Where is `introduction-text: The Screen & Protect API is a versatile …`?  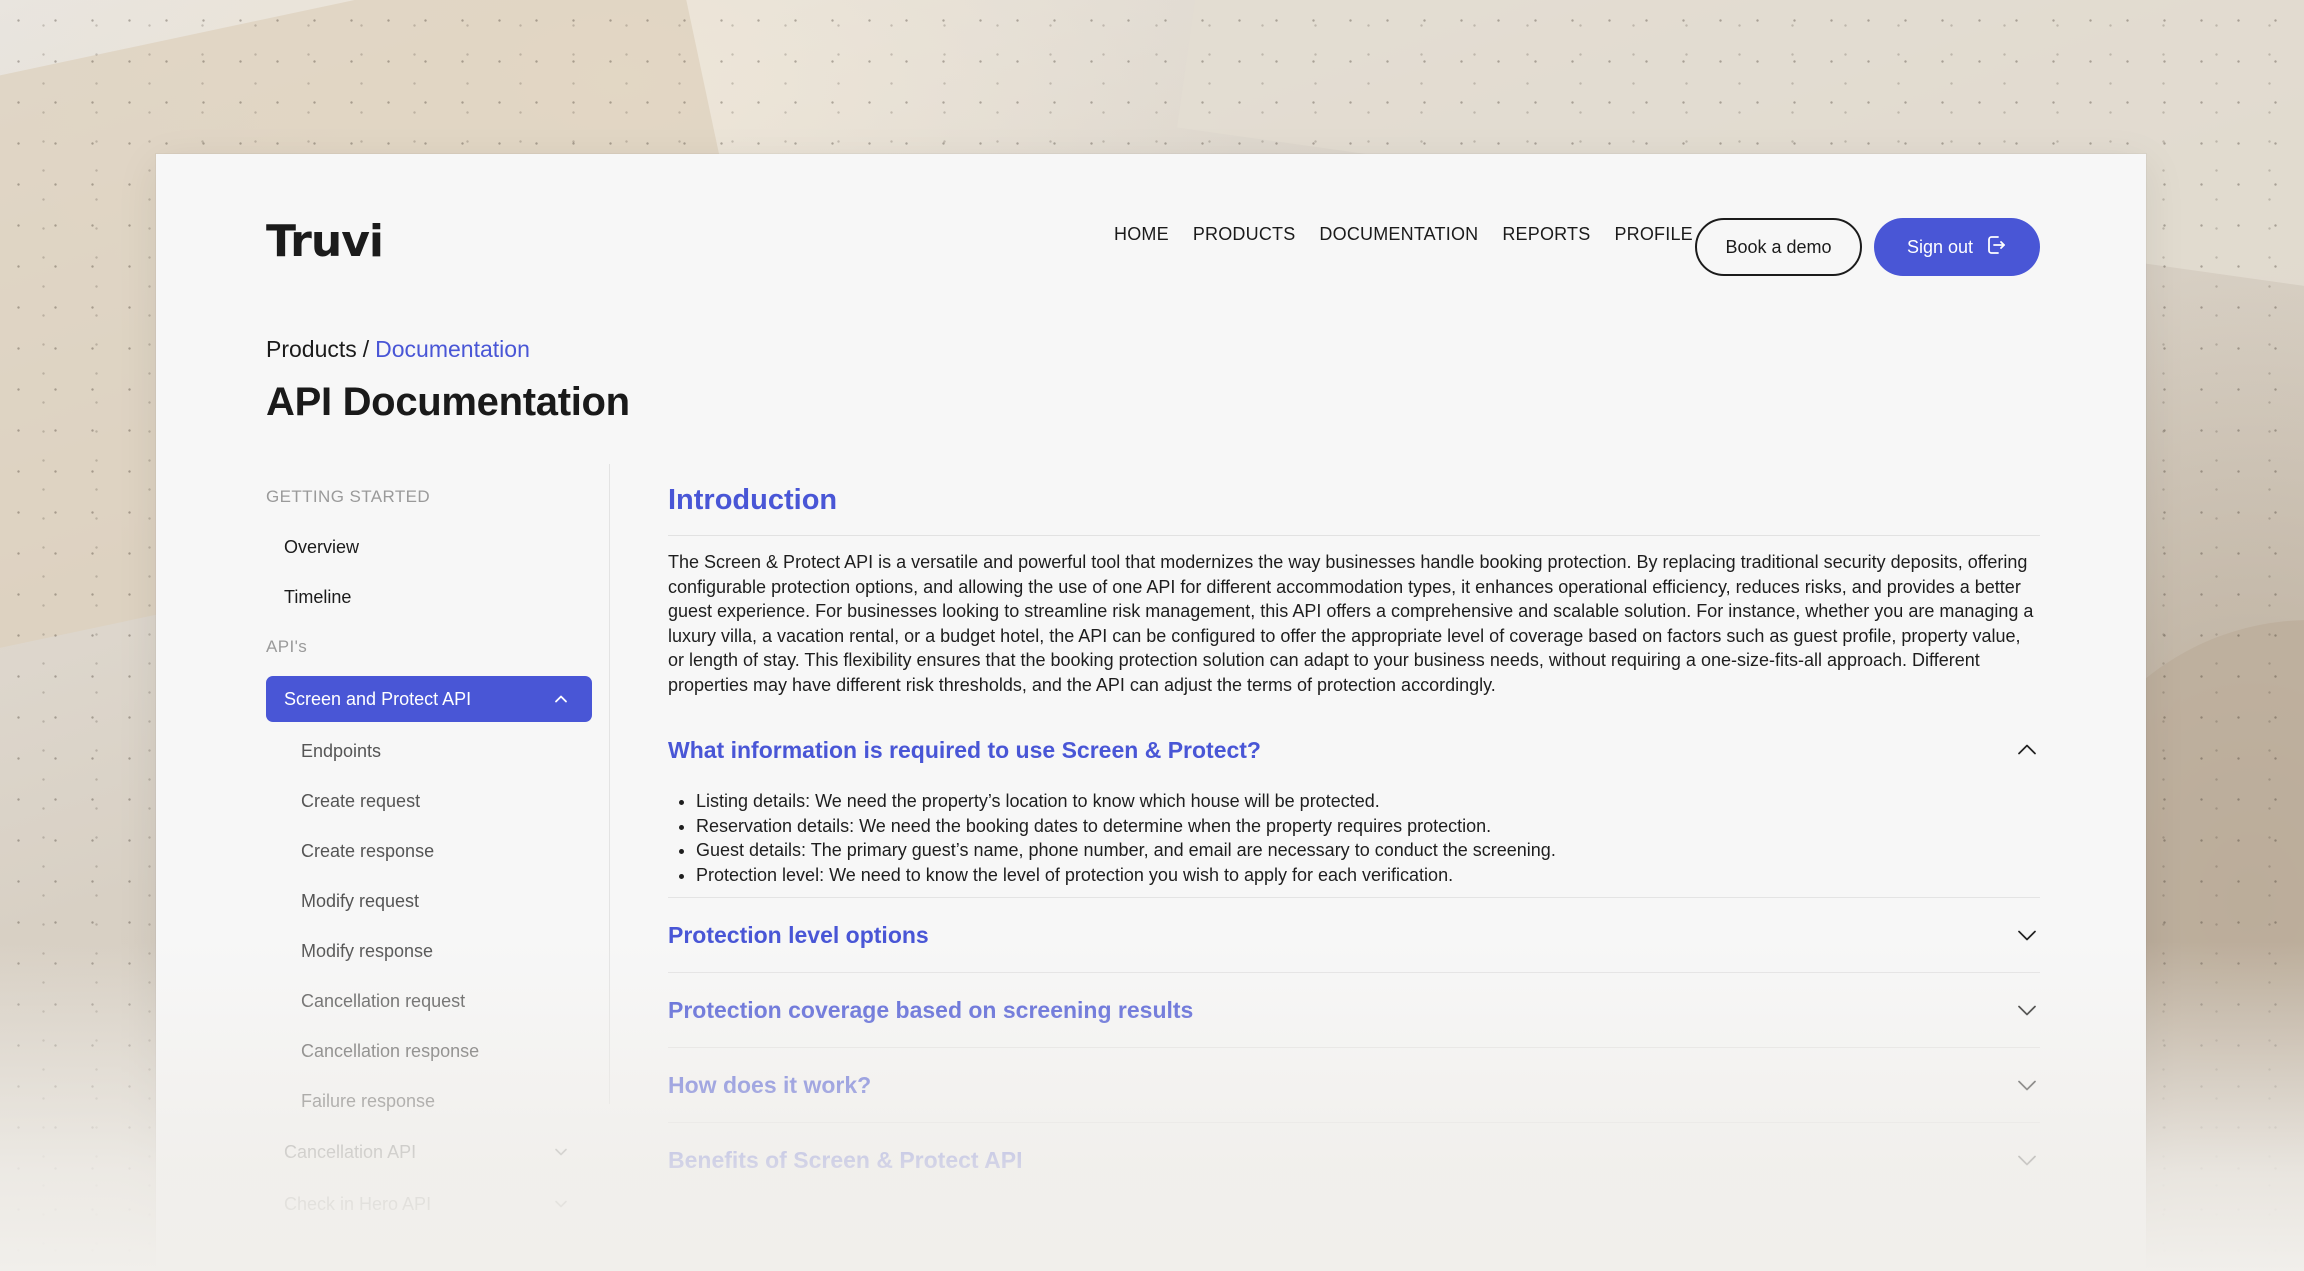
introduction-text: The Screen & Protect API is a versatile … is located at coordinates (1351, 623).